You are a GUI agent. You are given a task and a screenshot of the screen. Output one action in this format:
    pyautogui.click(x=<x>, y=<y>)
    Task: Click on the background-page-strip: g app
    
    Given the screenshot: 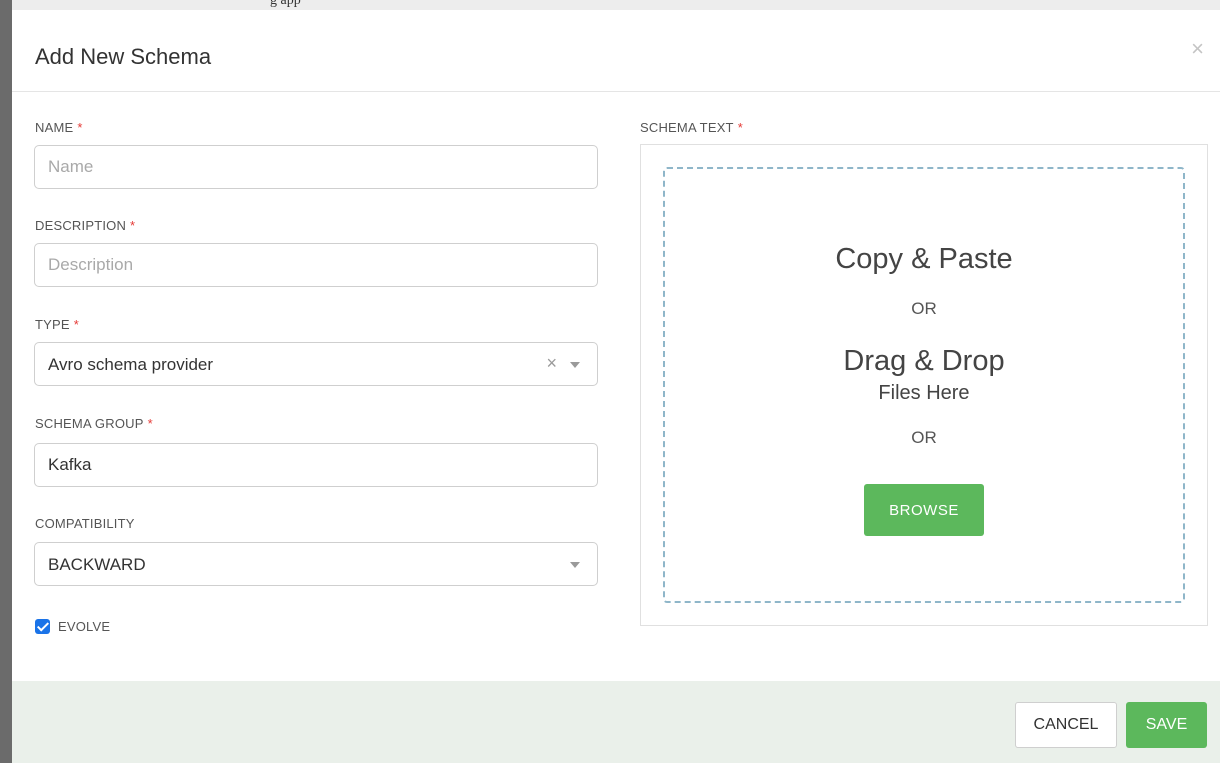 What is the action you would take?
    pyautogui.click(x=616, y=5)
    